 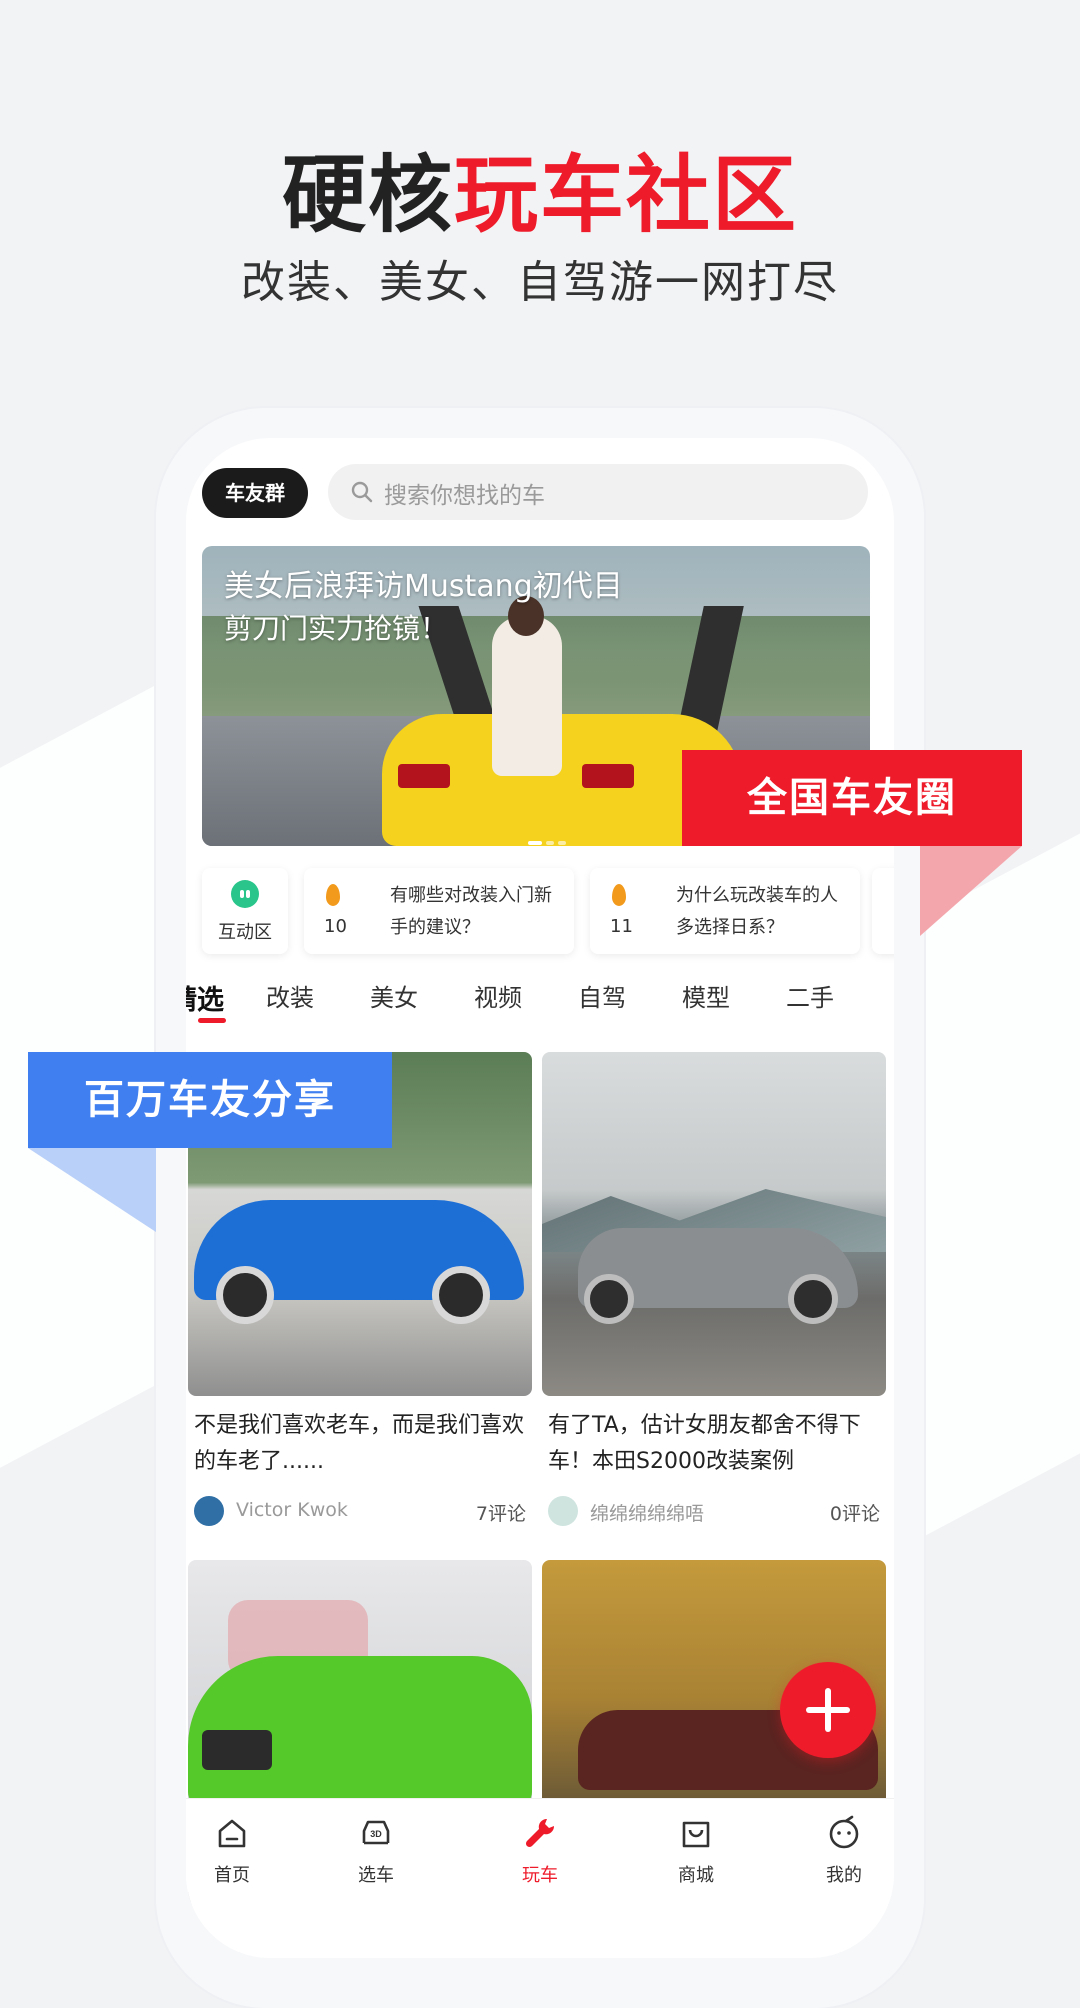 What do you see at coordinates (602, 995) in the screenshot?
I see `tab-road-trip: 自驾` at bounding box center [602, 995].